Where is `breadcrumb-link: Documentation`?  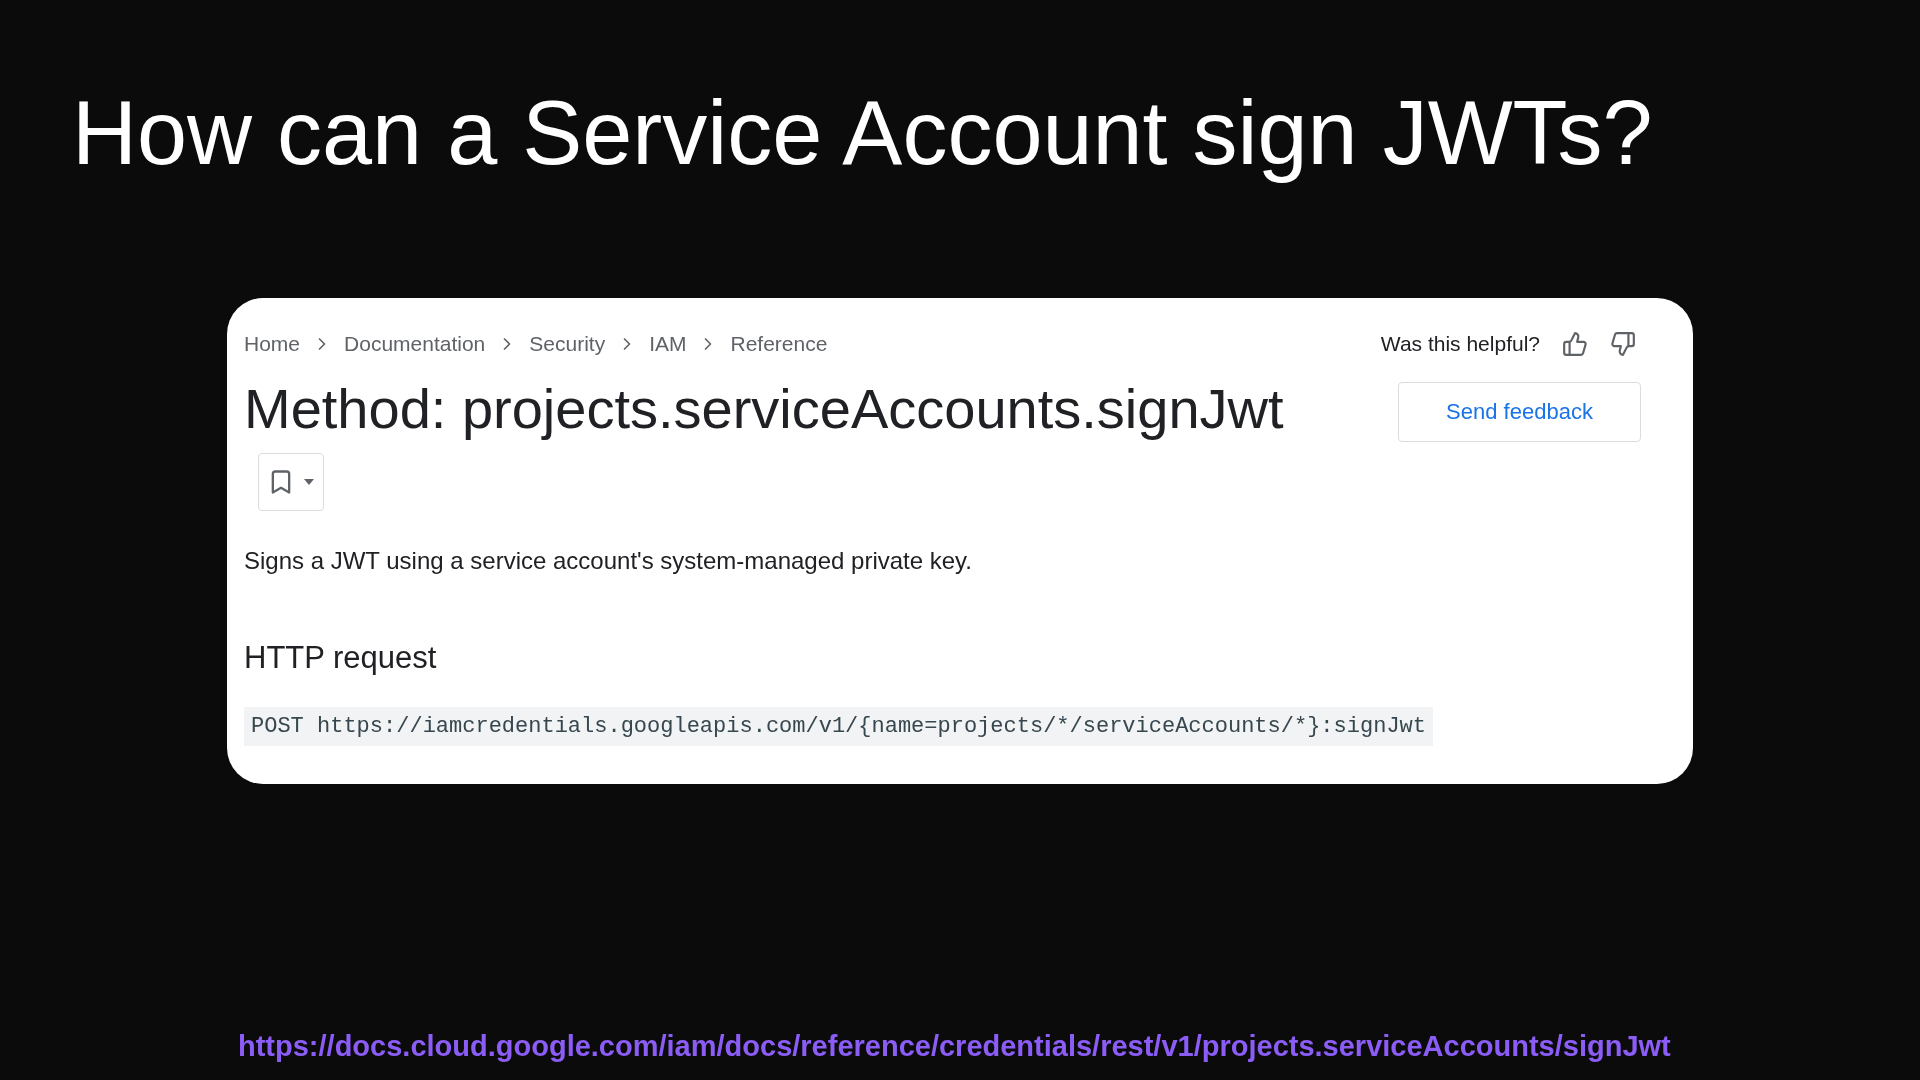
breadcrumb-link: Documentation is located at coordinates (415, 344).